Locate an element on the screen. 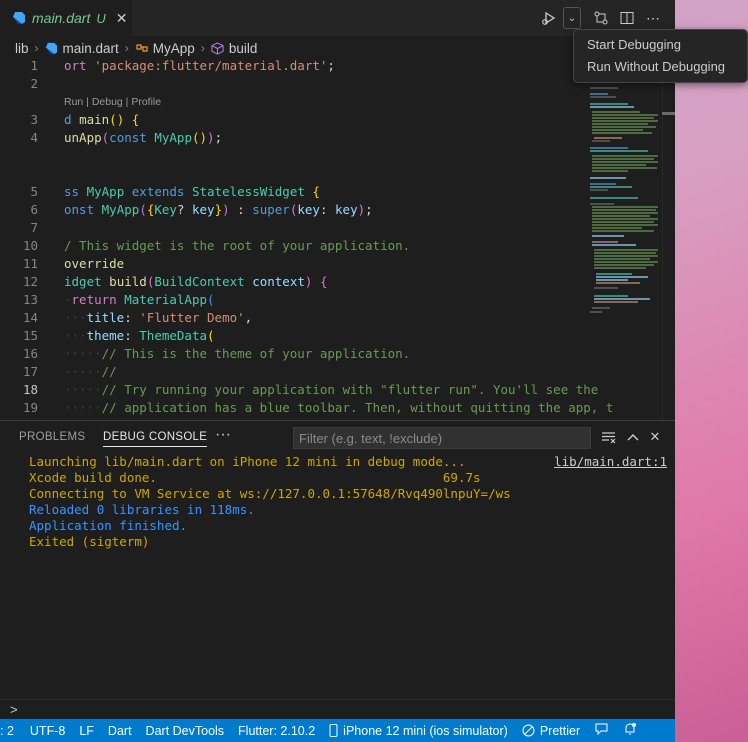 This screenshot has height=742, width=748. run-menu: Start Debugging Run Without Debugging is located at coordinates (660, 56).